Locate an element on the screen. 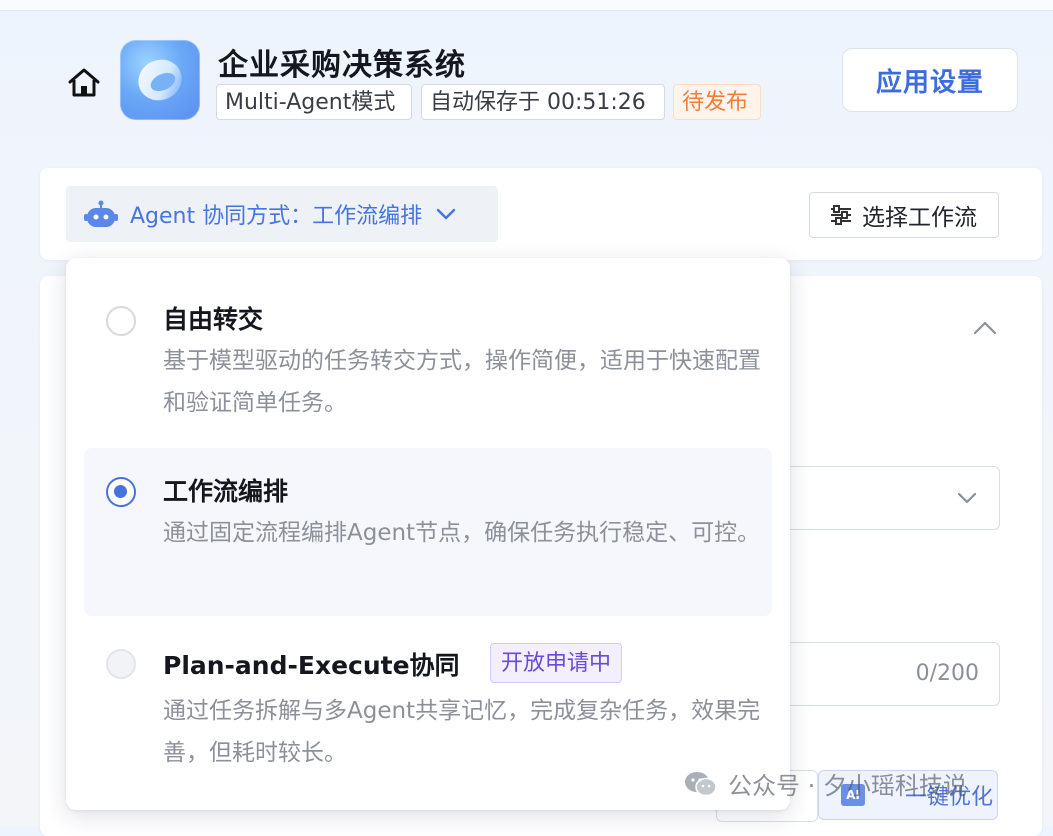 This screenshot has width=1053, height=836. window-top-edge is located at coordinates (526, 5).